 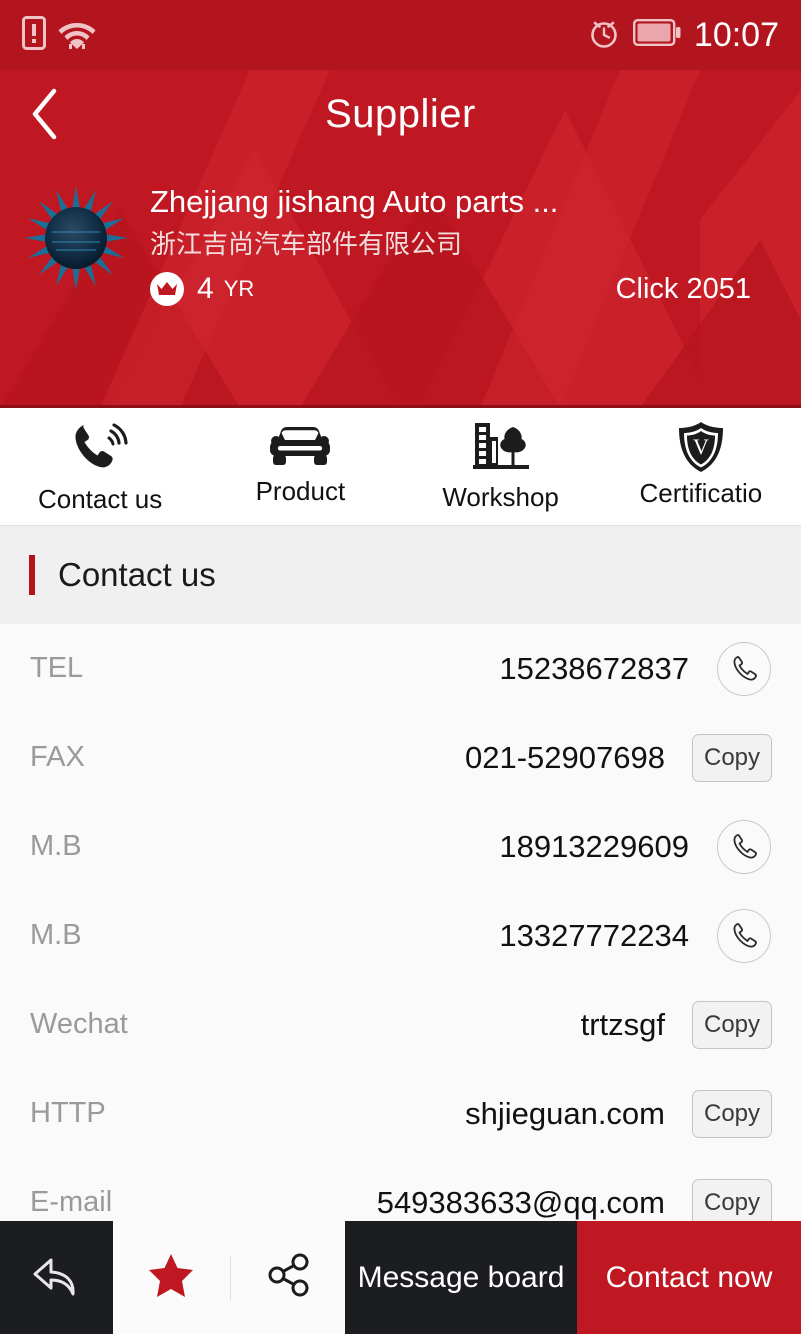 What do you see at coordinates (57, 757) in the screenshot?
I see `contact-label: FAX` at bounding box center [57, 757].